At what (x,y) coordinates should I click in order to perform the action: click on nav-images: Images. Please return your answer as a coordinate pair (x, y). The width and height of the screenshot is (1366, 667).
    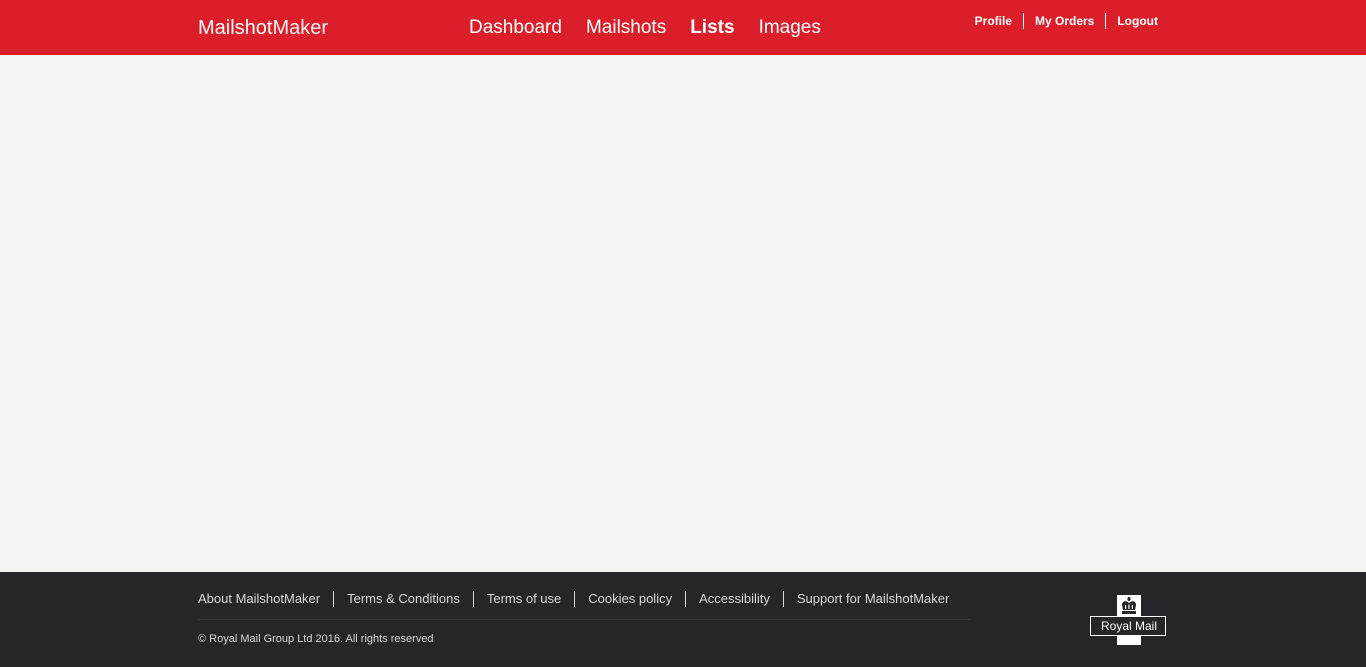
    Looking at the image, I should click on (790, 28).